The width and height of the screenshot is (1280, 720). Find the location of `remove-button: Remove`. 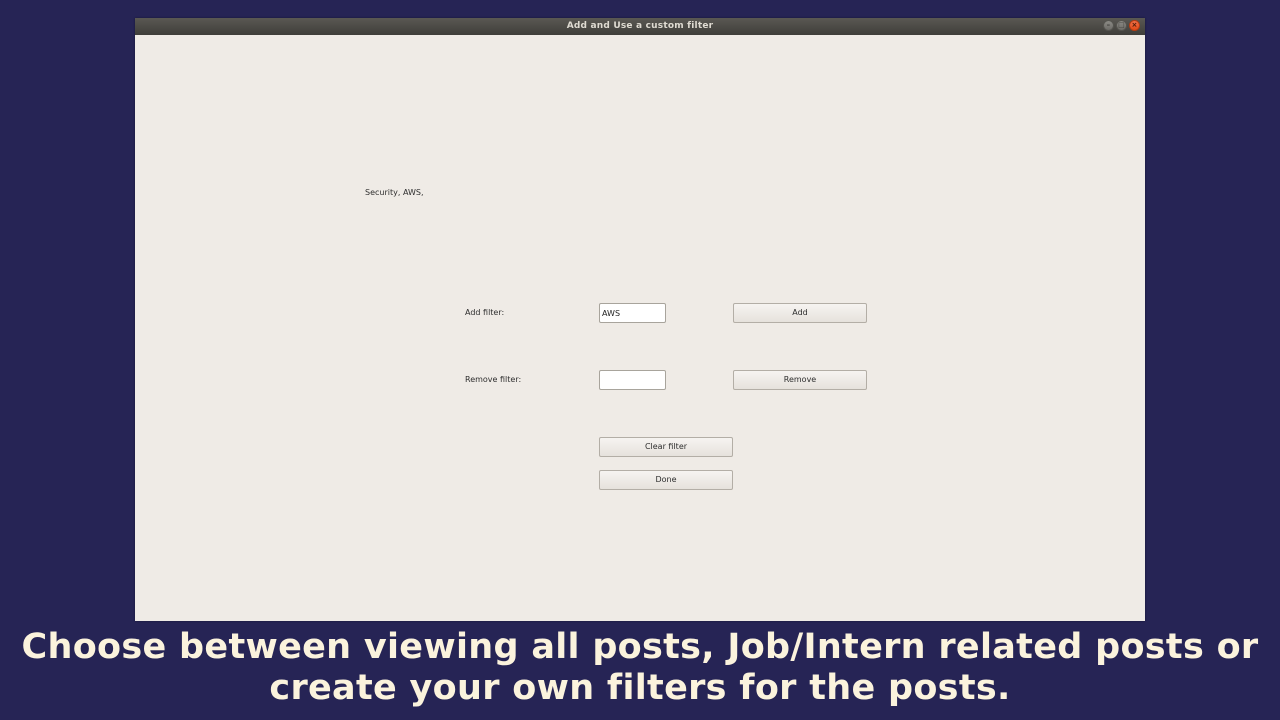

remove-button: Remove is located at coordinates (800, 380).